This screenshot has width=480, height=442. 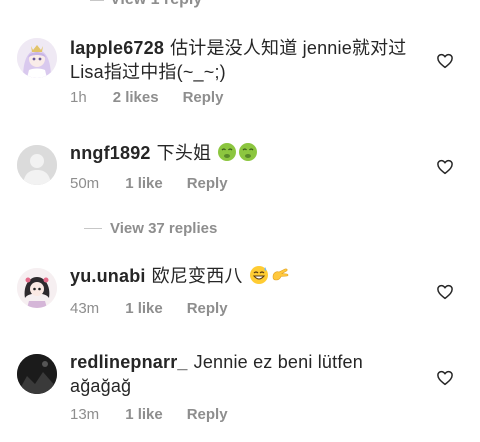 What do you see at coordinates (148, 72) in the screenshot?
I see `comment-body-line2: Lisa指过中指(~_~;)` at bounding box center [148, 72].